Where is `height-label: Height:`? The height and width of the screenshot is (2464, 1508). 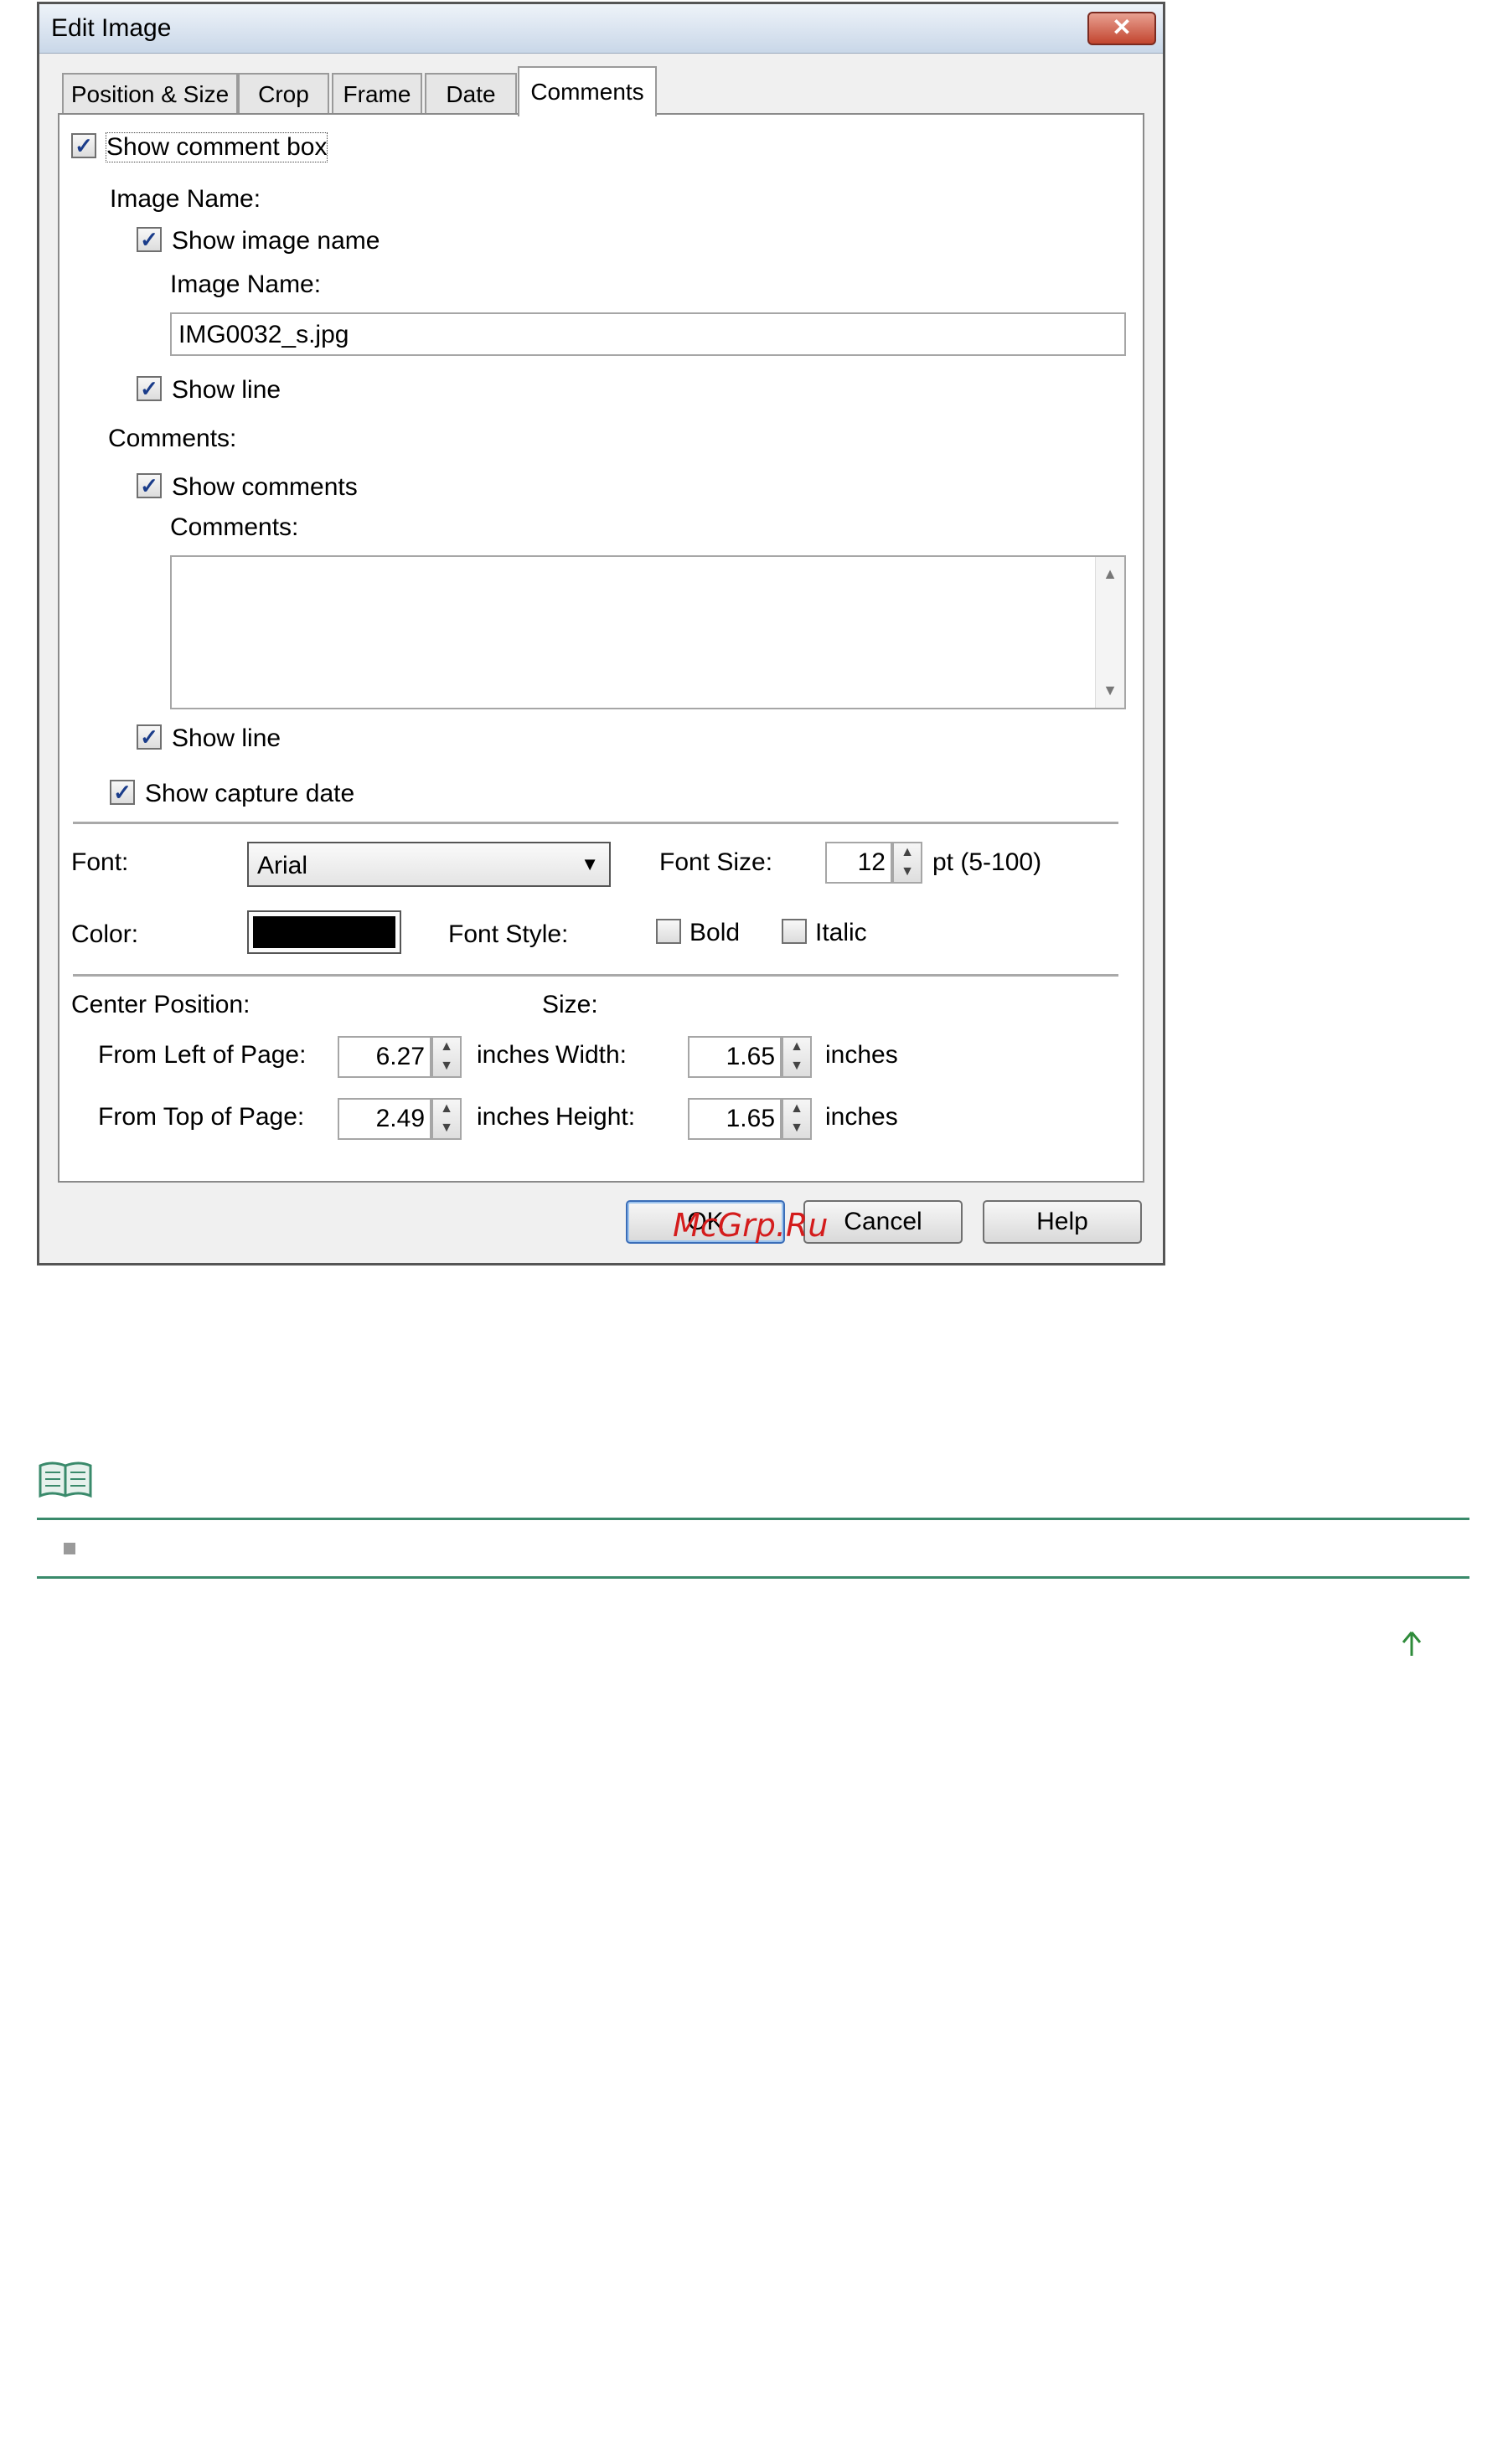 height-label: Height: is located at coordinates (595, 1117).